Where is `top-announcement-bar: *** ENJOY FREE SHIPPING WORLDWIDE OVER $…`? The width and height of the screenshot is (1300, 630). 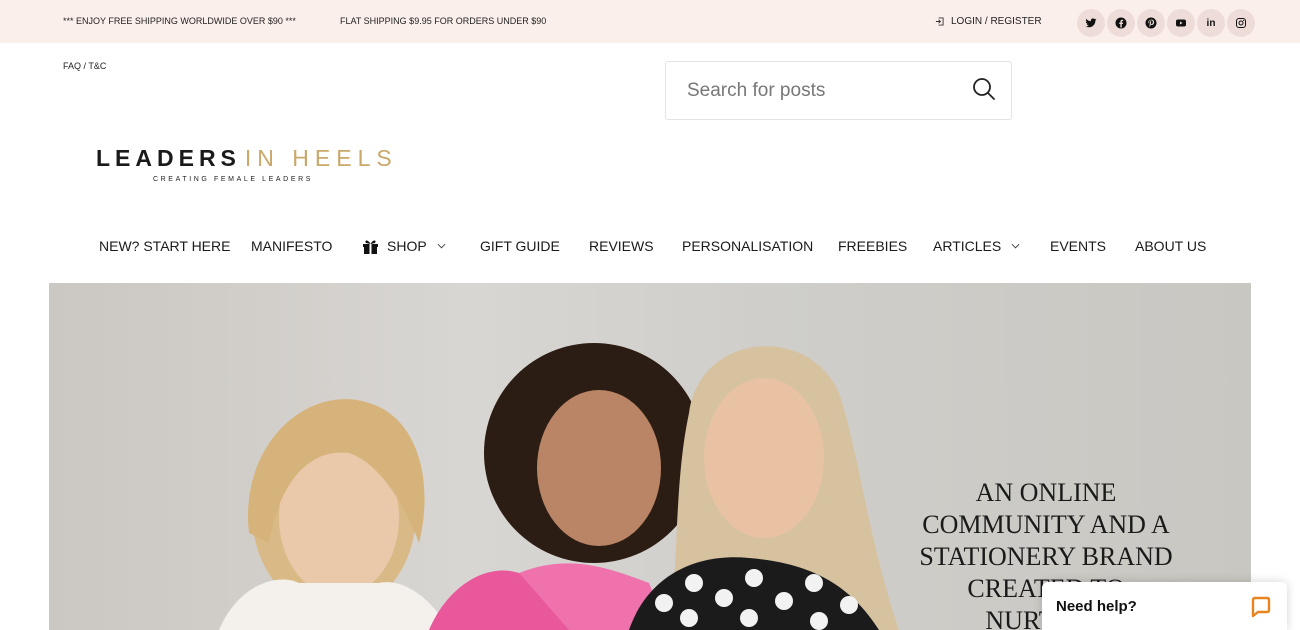
top-announcement-bar: *** ENJOY FREE SHIPPING WORLDWIDE OVER $… is located at coordinates (650, 21).